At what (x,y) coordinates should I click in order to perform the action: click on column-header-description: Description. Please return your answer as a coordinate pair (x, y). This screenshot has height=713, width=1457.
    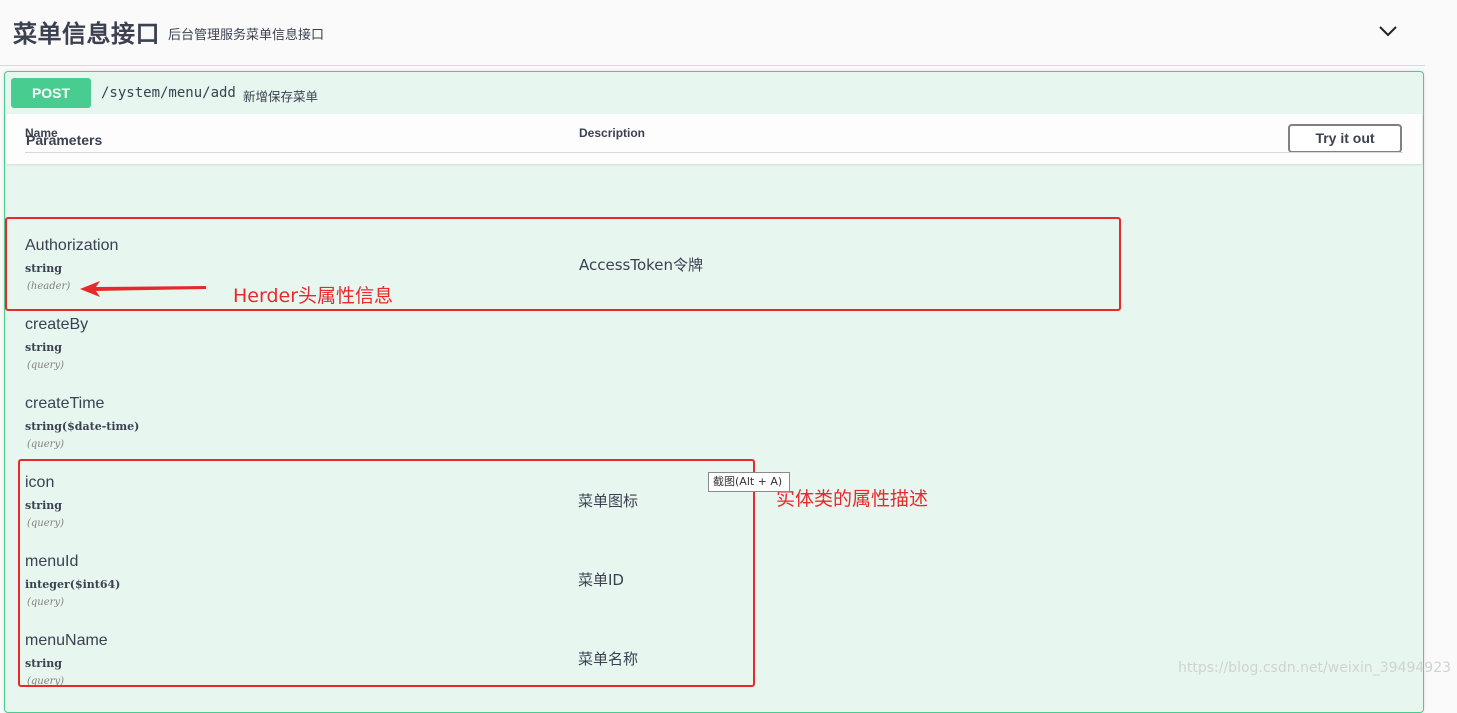
    Looking at the image, I should click on (612, 133).